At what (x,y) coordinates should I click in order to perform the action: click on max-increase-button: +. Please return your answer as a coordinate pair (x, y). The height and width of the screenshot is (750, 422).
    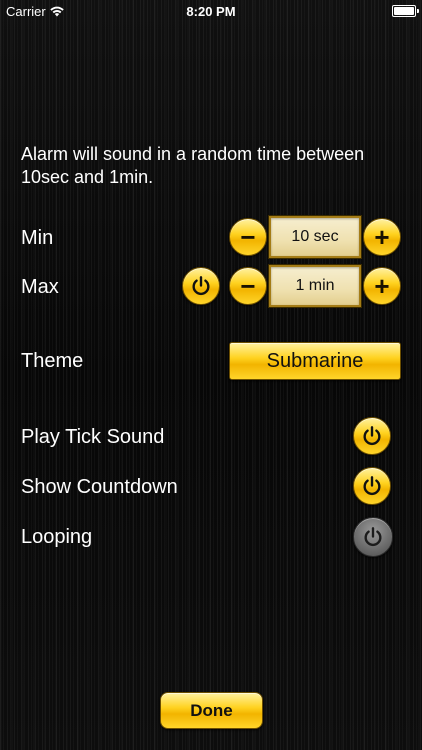
    Looking at the image, I should click on (382, 286).